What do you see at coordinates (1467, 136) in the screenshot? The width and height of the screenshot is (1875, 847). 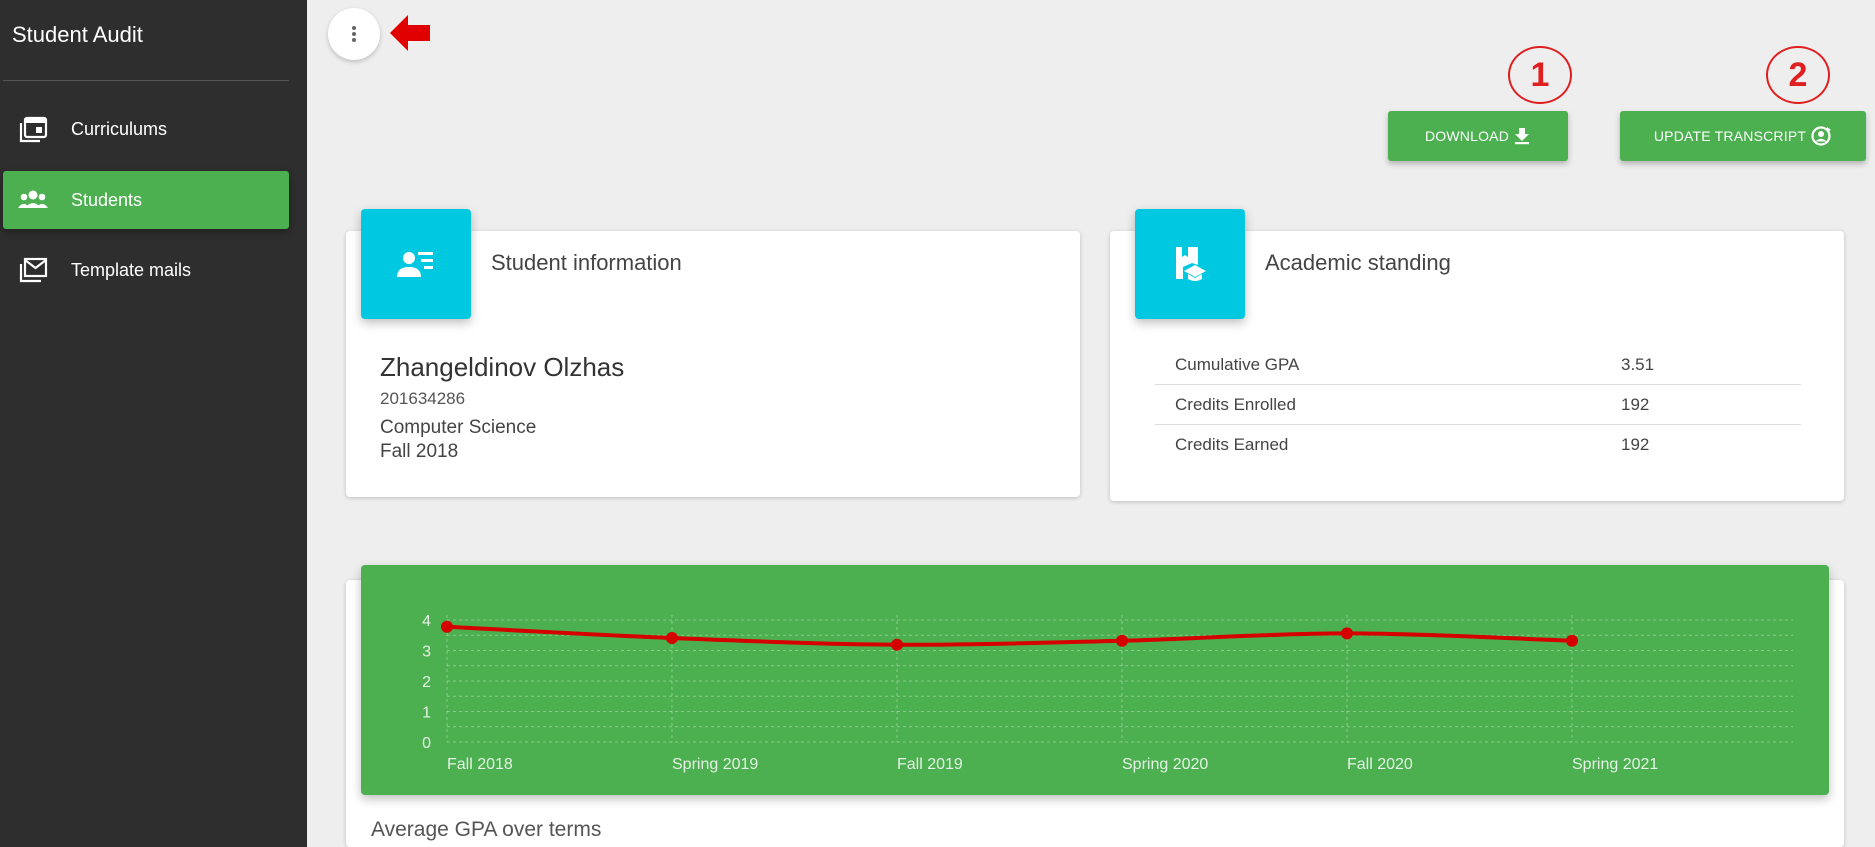 I see `download-button-label: DOWNLOAD` at bounding box center [1467, 136].